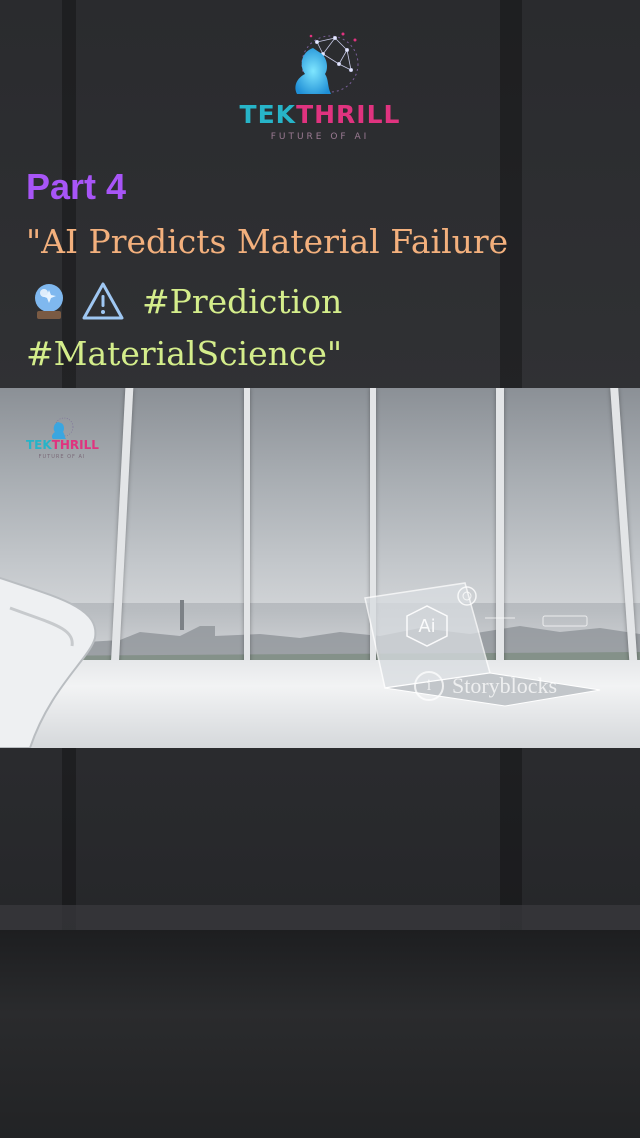 The width and height of the screenshot is (640, 1138). I want to click on storyblocks-text: Storyblocks, so click(505, 685).